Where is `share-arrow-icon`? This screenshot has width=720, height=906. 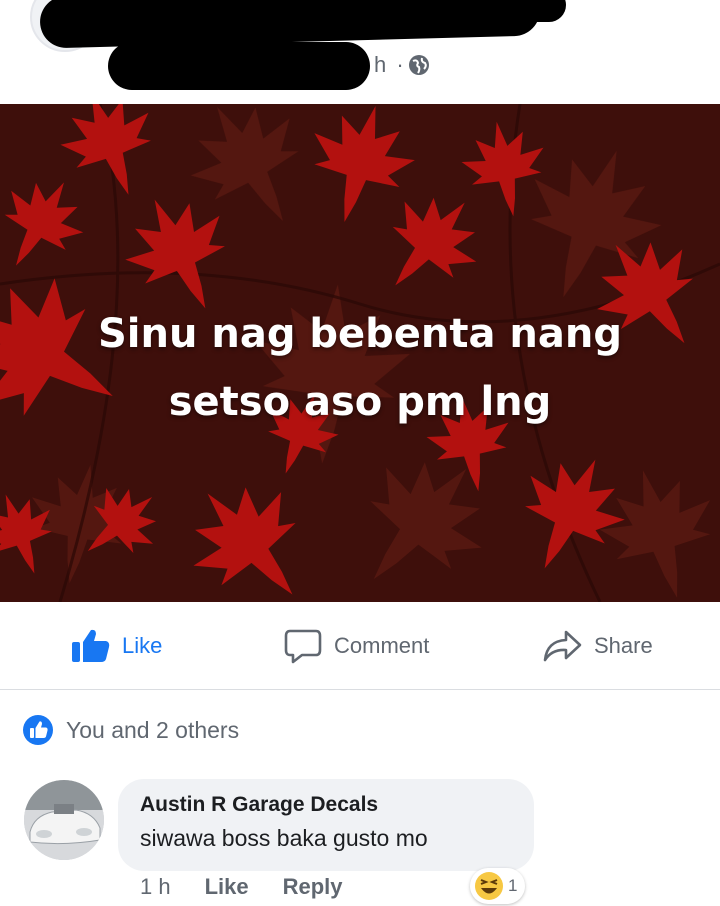
share-arrow-icon is located at coordinates (562, 646).